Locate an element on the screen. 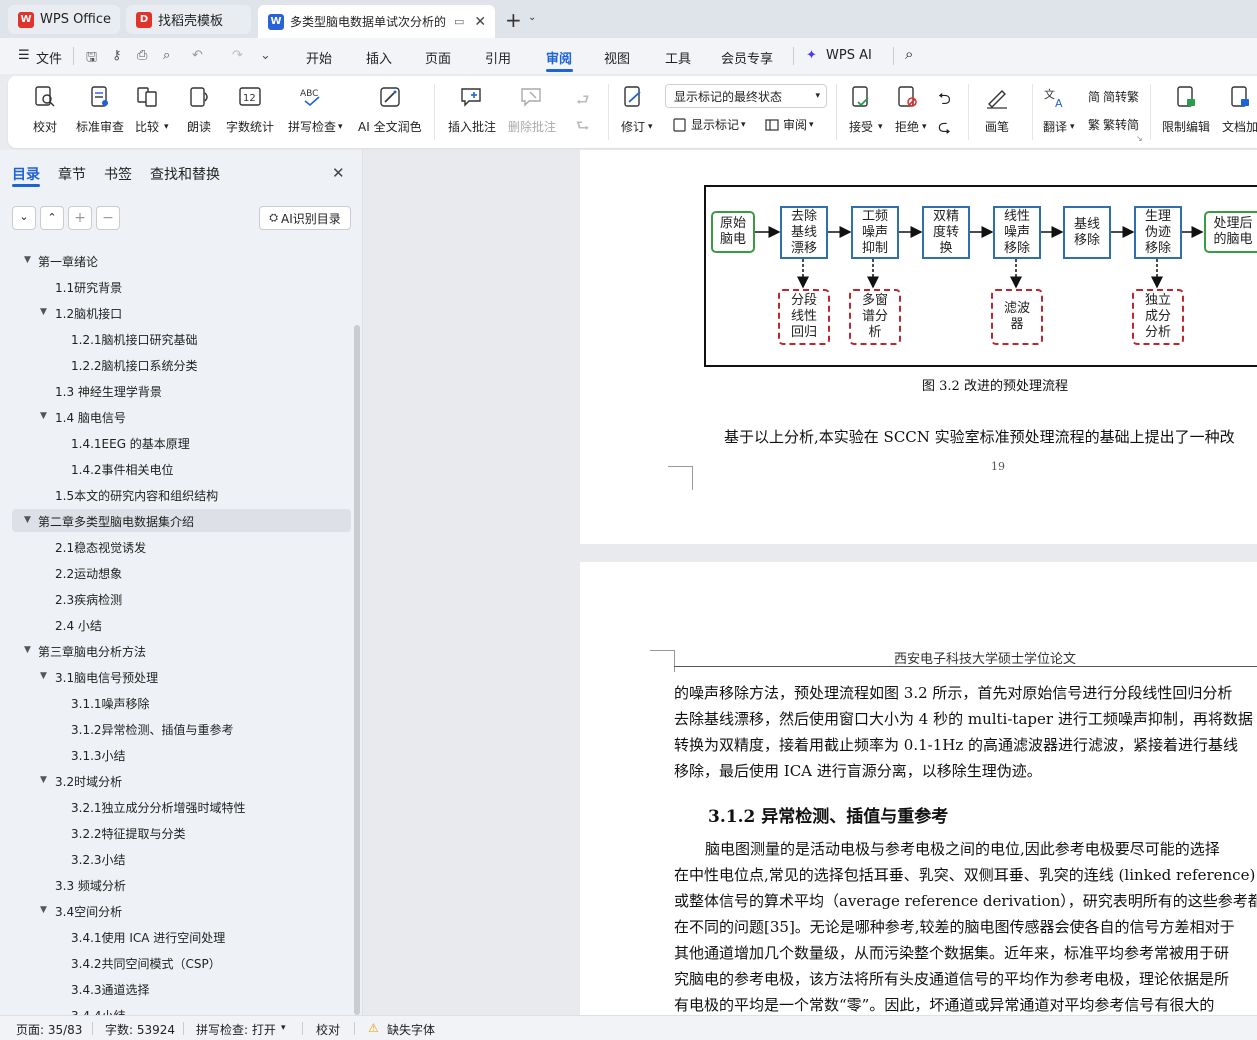  toc-item: 第一章绪论 is located at coordinates (68, 261).